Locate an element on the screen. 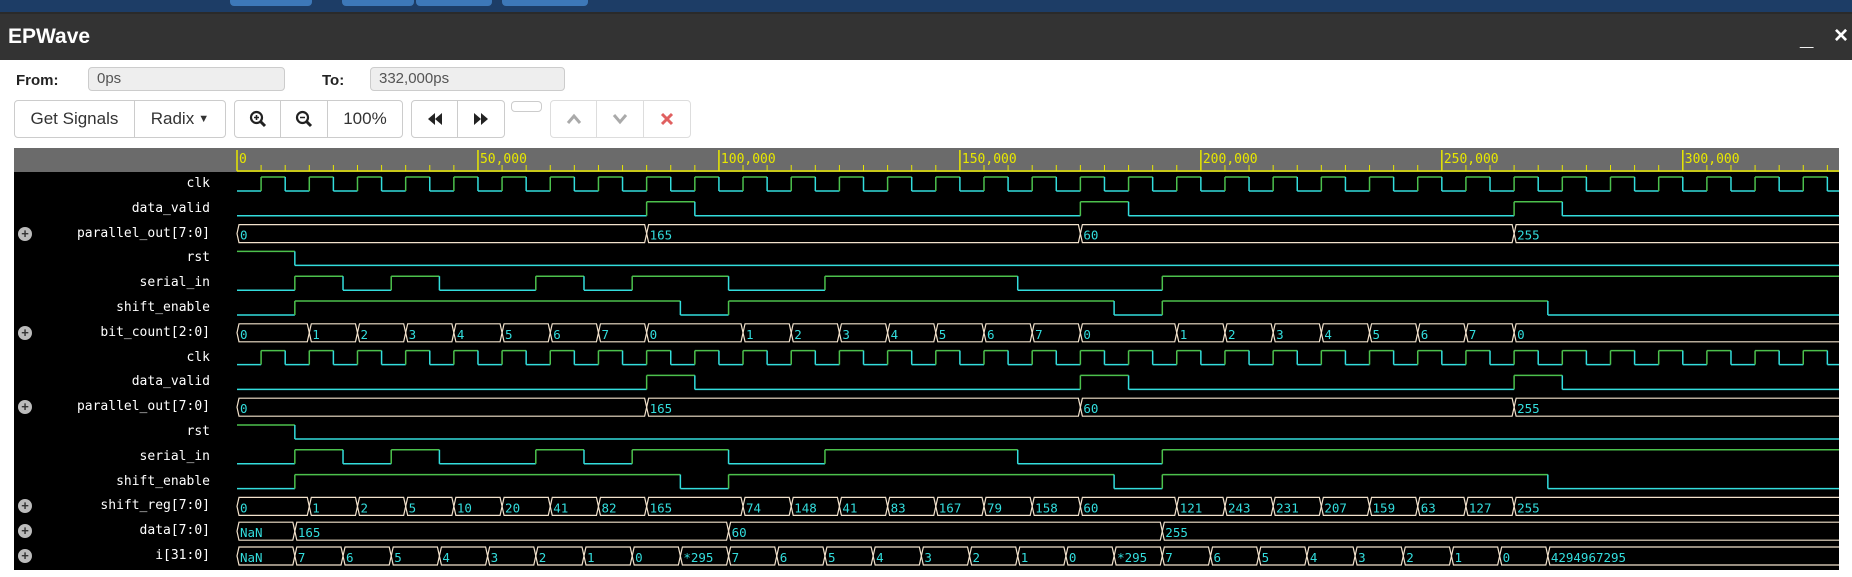 This screenshot has width=1852, height=577. from-label: From: is located at coordinates (37, 80).